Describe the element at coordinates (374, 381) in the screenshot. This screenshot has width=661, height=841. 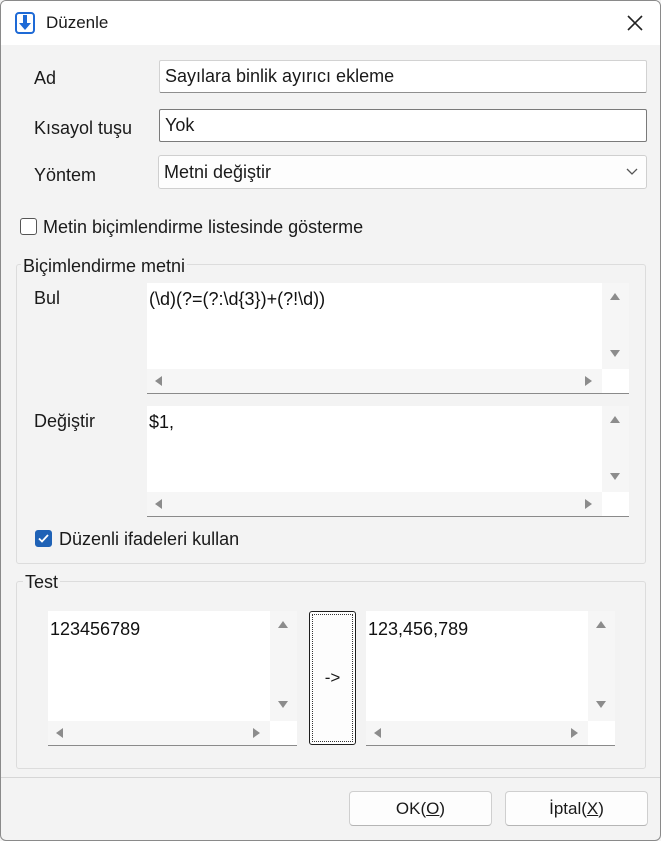
I see `find-horizontal-scrollbar` at that location.